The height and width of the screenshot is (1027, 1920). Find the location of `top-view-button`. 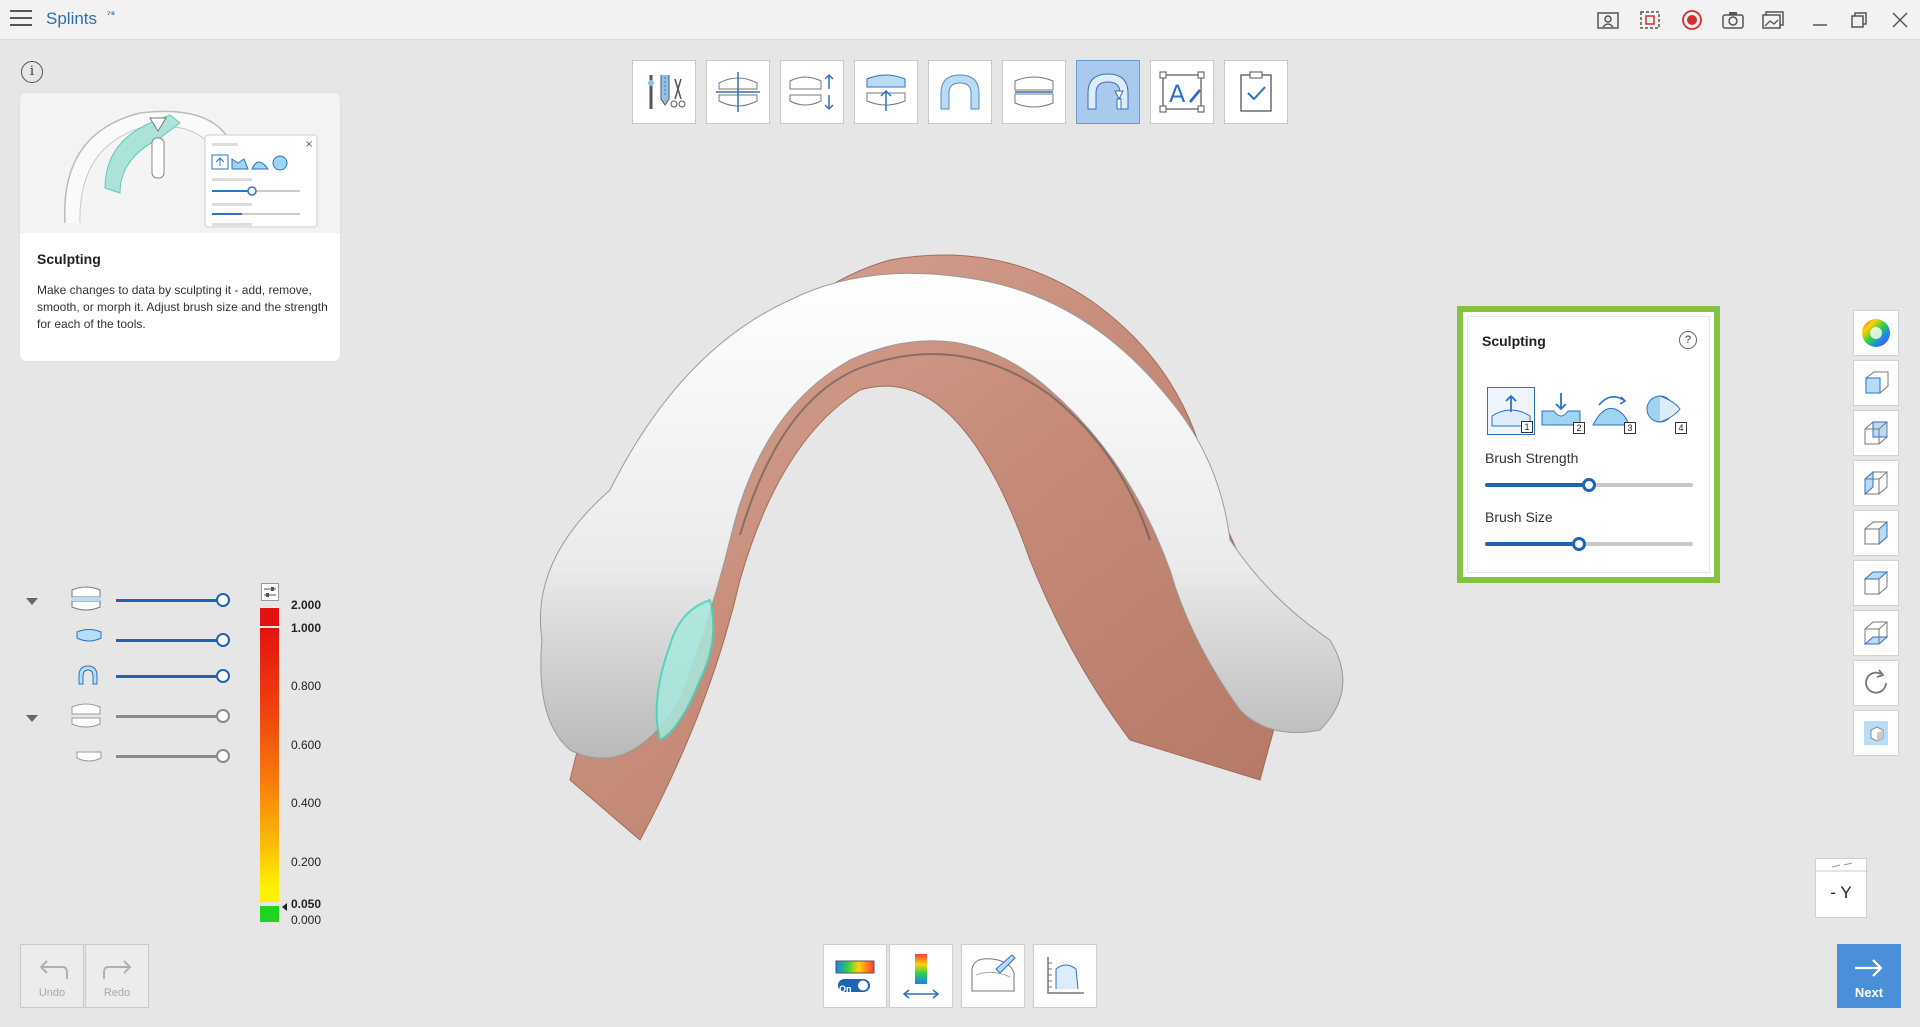

top-view-button is located at coordinates (1876, 583).